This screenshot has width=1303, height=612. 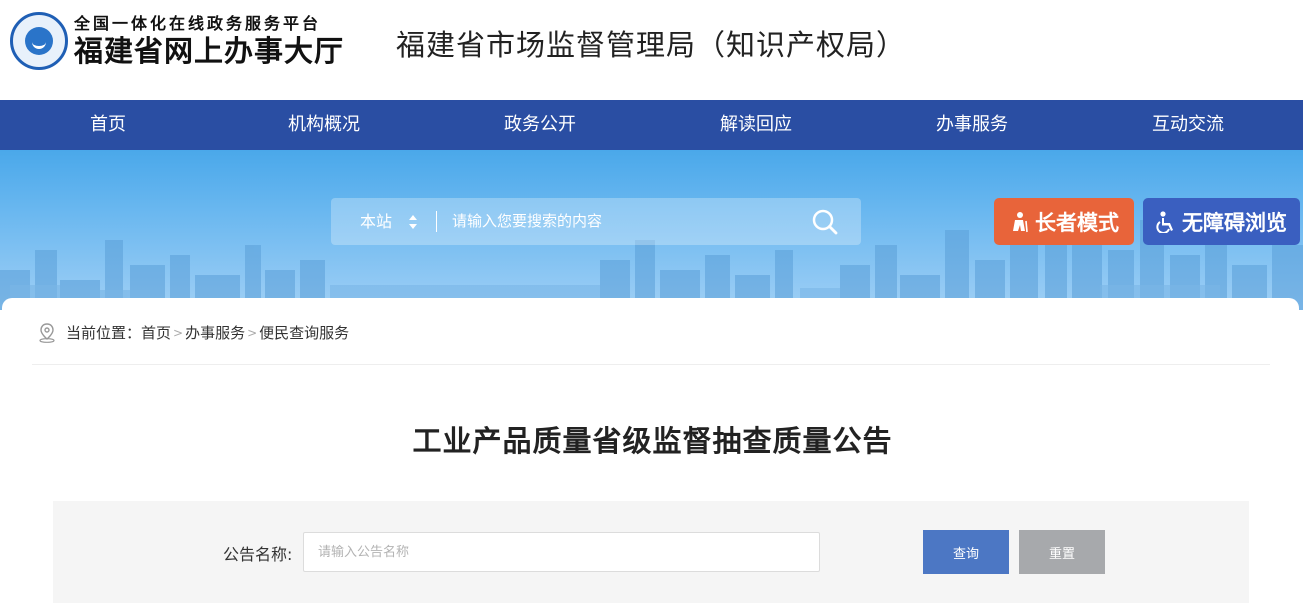 What do you see at coordinates (324, 125) in the screenshot?
I see `nav-item-organization: 机构概况` at bounding box center [324, 125].